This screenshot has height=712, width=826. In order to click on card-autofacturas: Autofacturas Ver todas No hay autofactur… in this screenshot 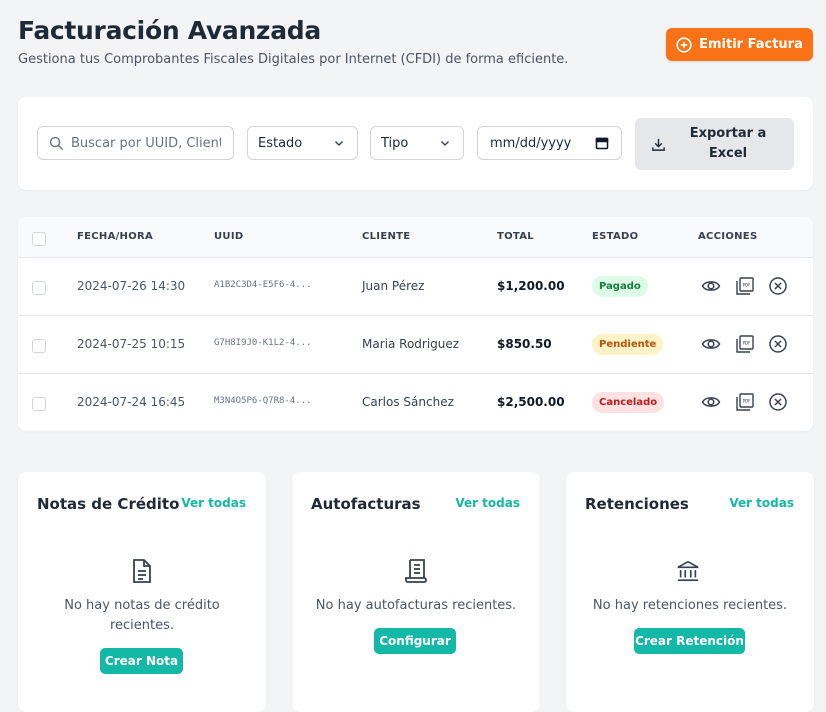, I will do `click(416, 592)`.